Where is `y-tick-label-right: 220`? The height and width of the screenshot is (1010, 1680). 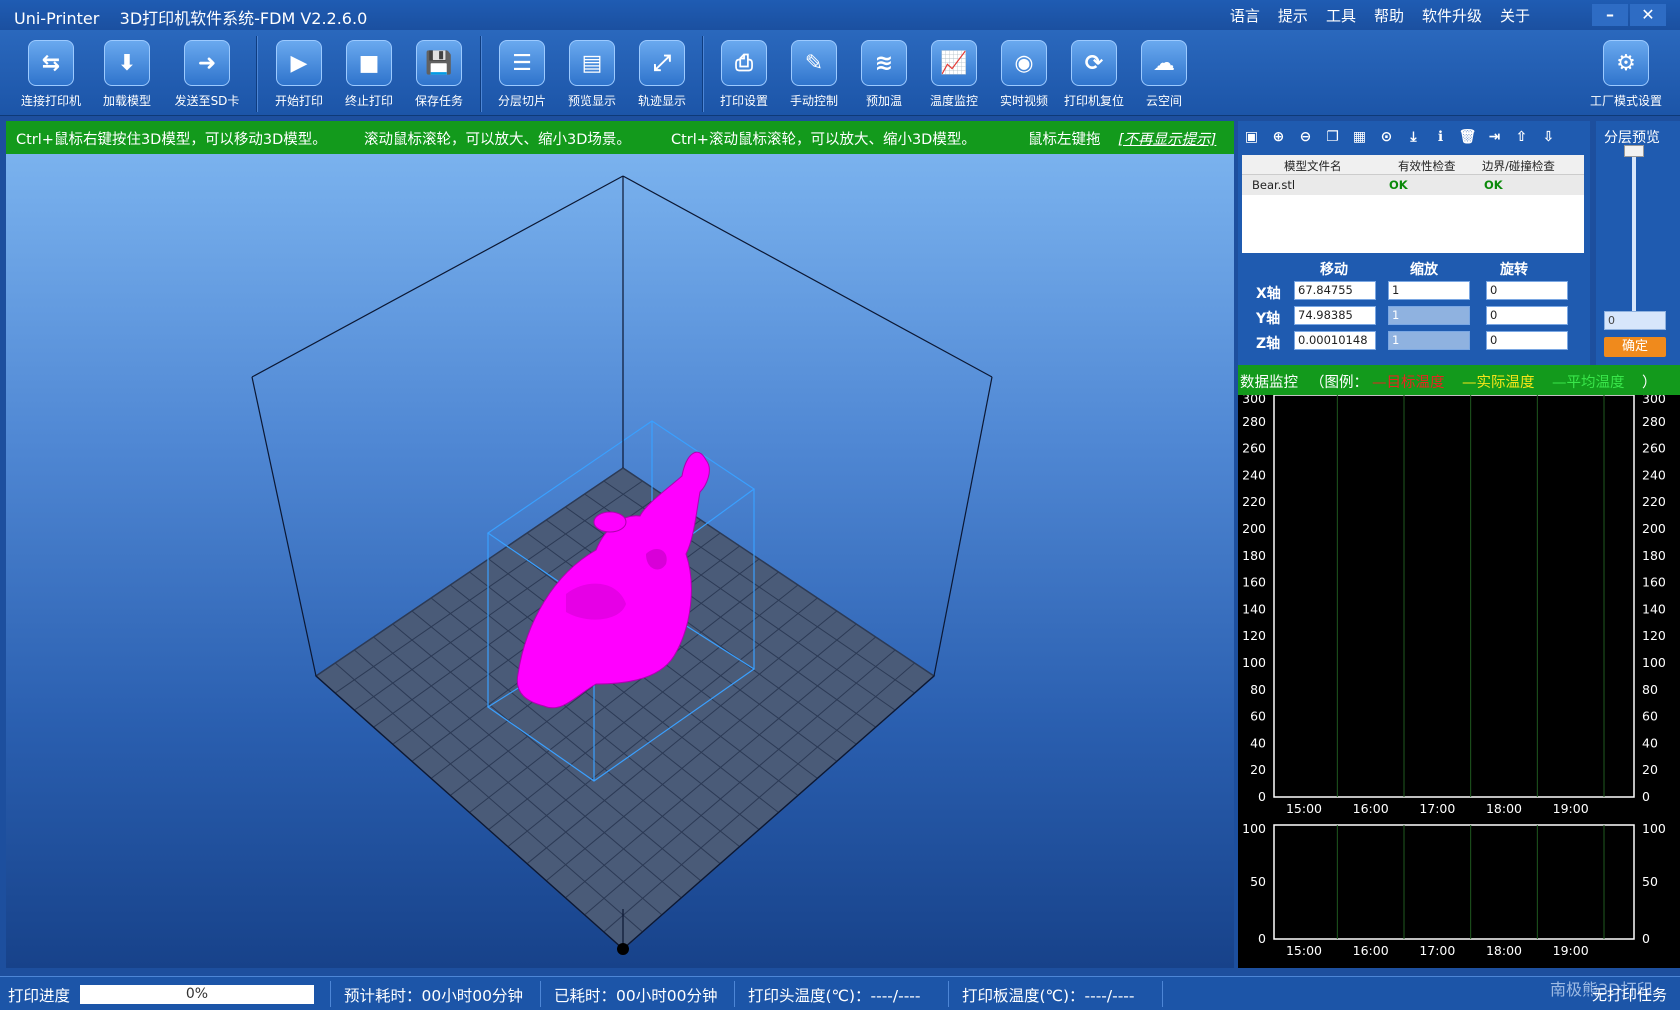
y-tick-label-right: 220 is located at coordinates (1654, 501).